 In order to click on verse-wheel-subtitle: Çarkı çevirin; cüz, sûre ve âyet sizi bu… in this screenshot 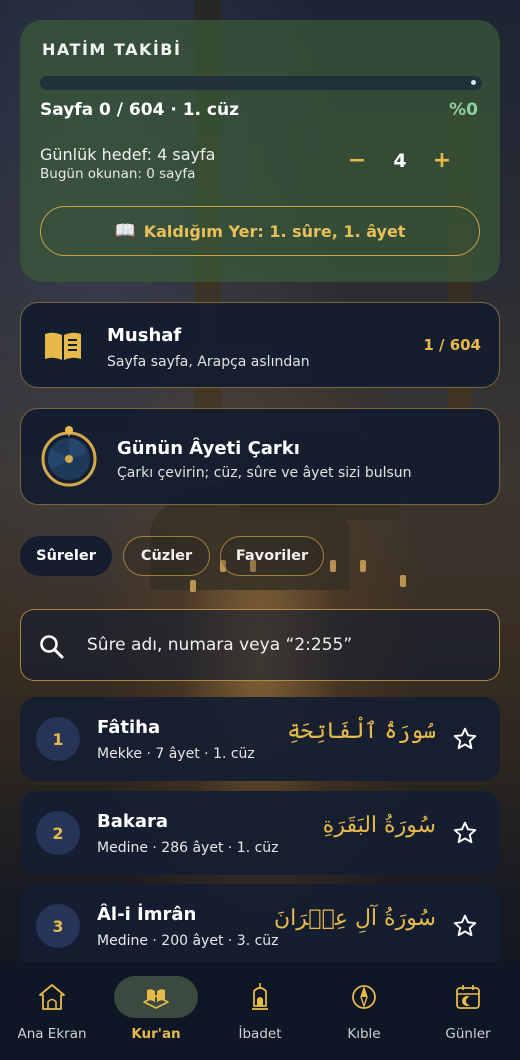, I will do `click(264, 473)`.